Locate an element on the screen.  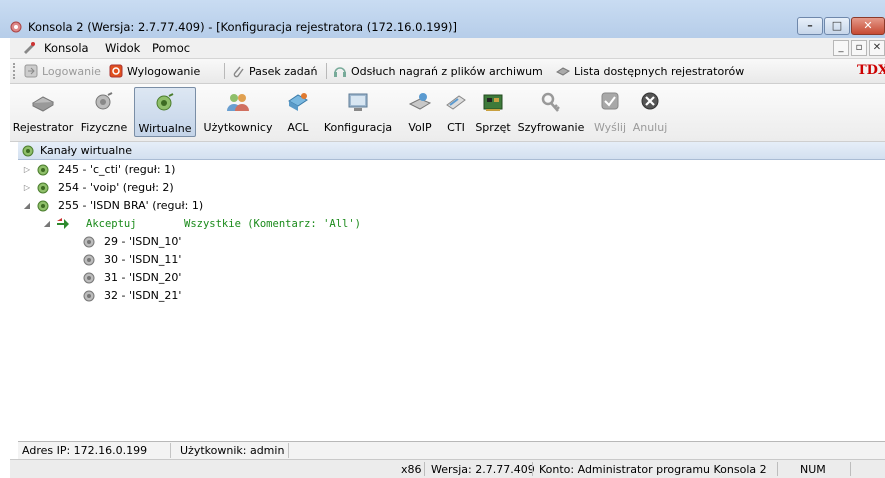
channel-item: 31 - 'ISDN_20' is located at coordinates (131, 277).